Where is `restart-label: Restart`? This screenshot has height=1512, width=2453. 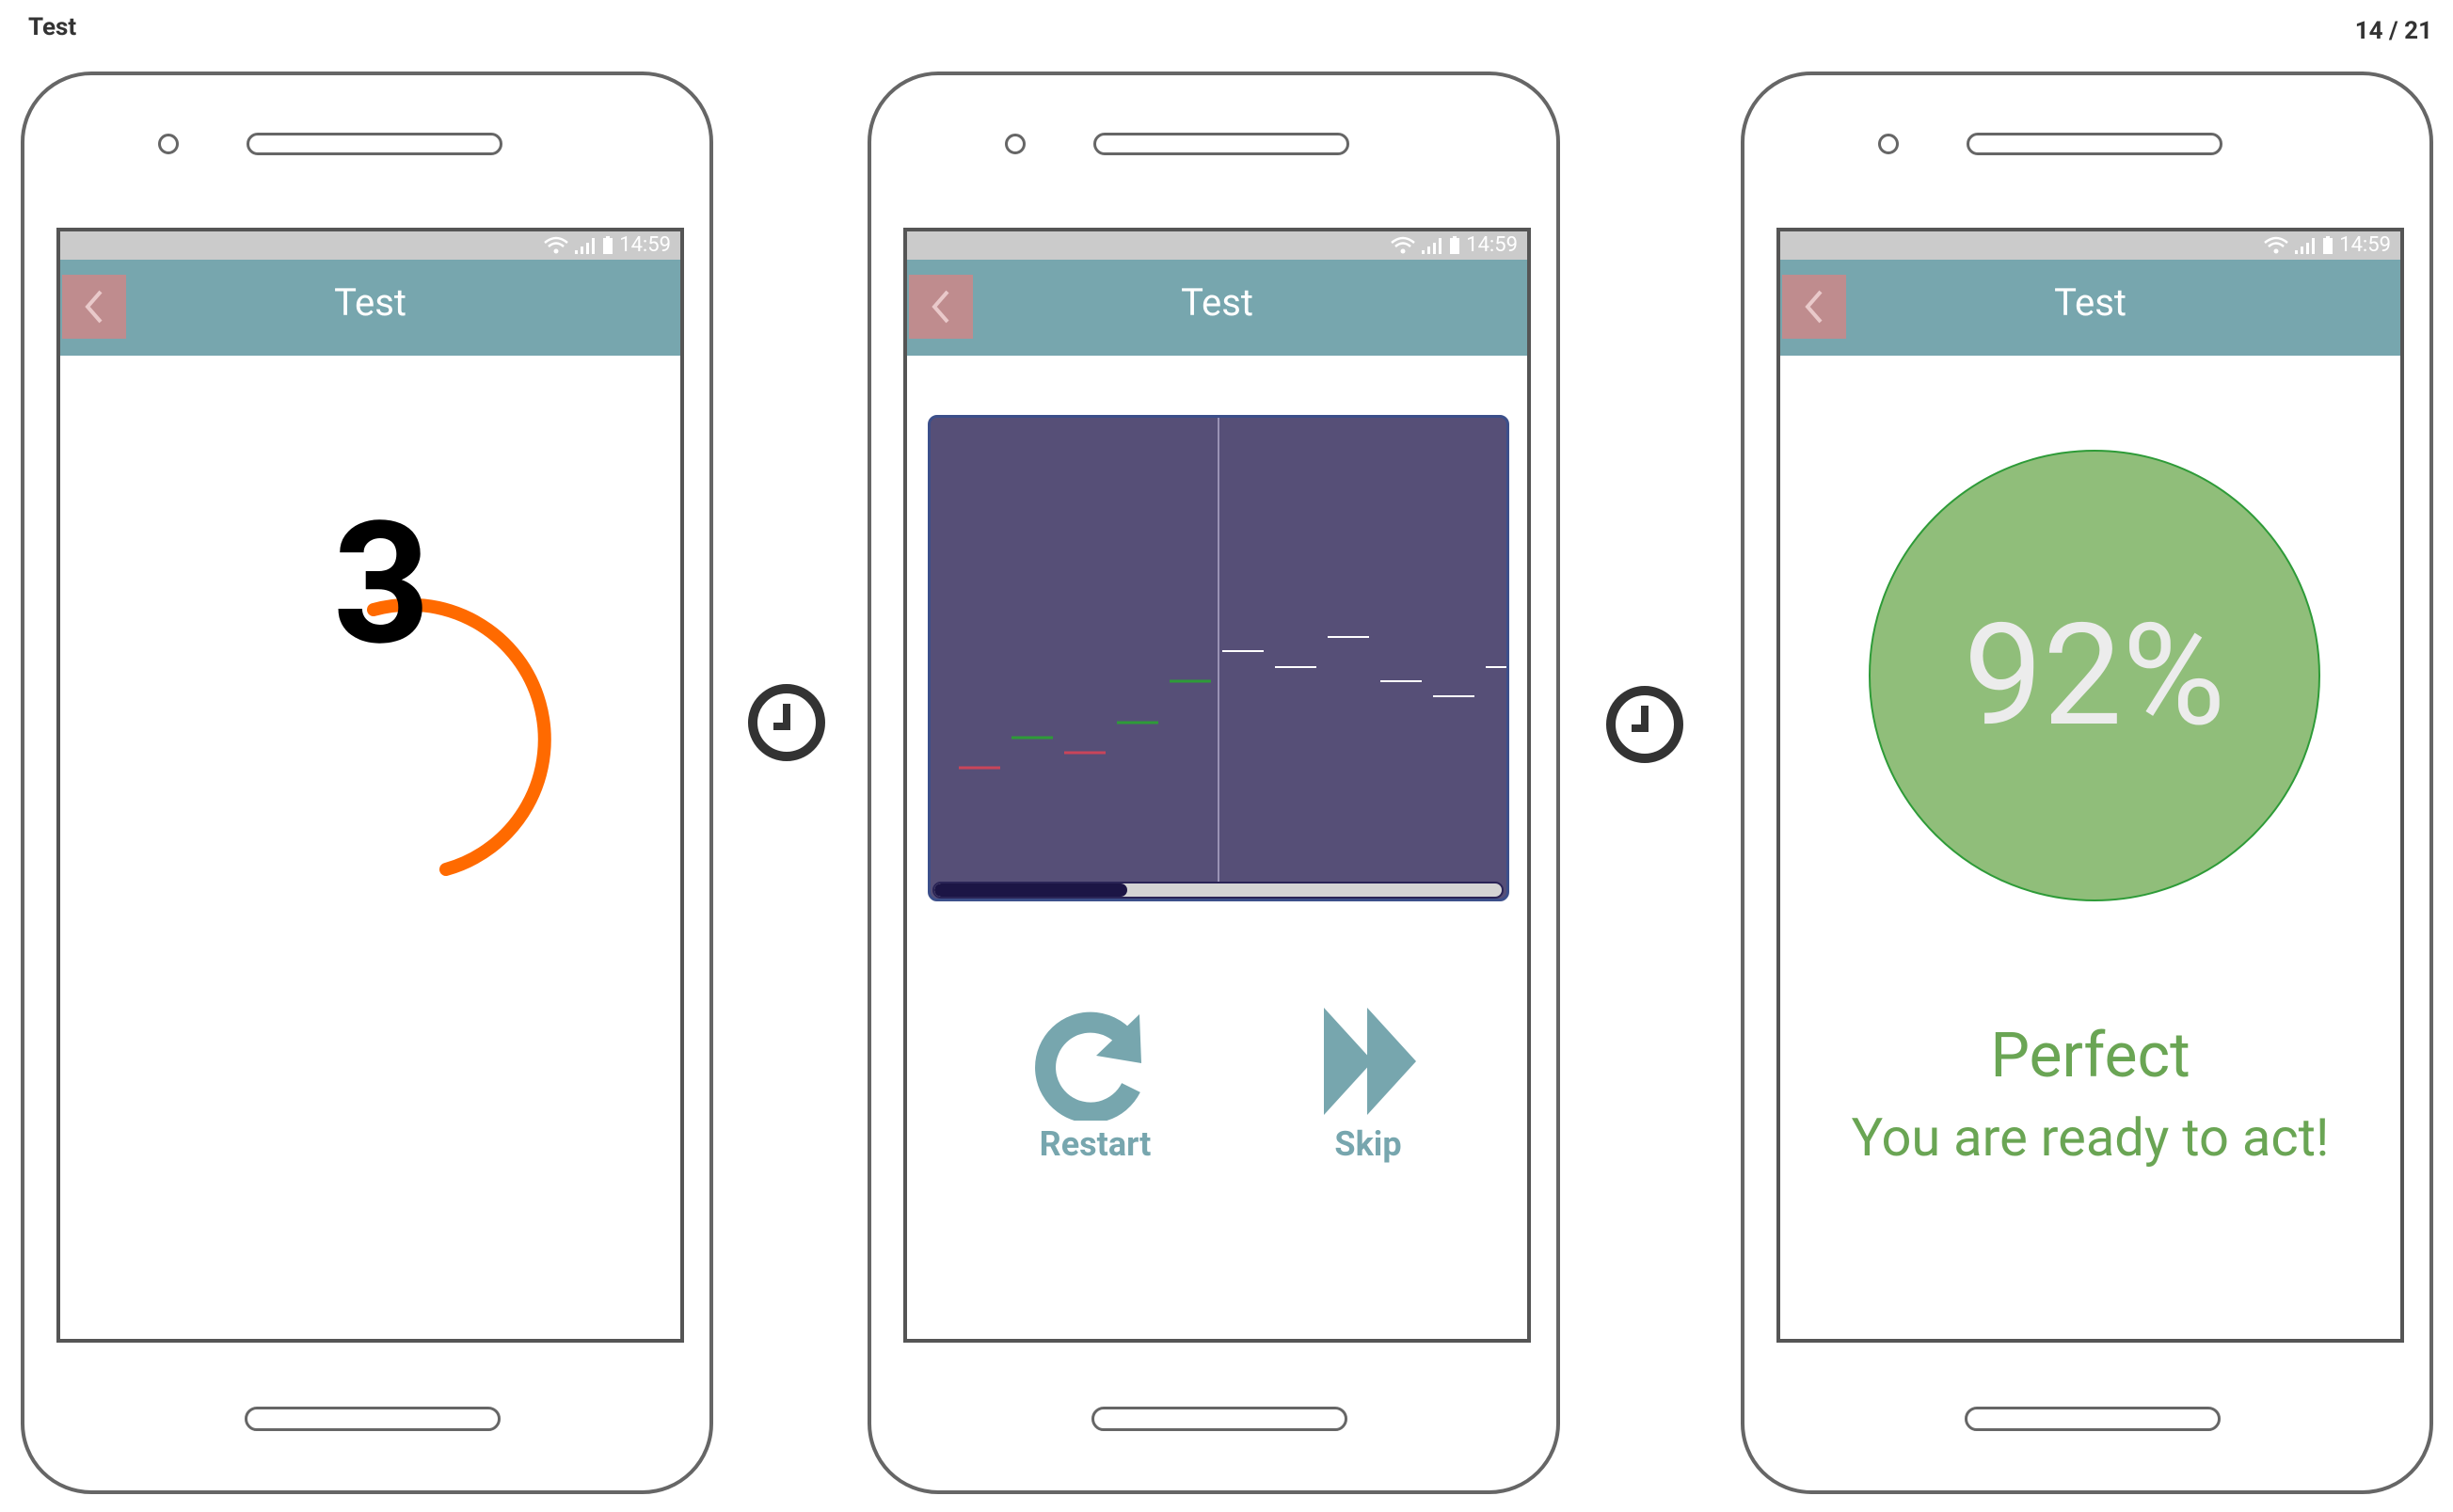 restart-label: Restart is located at coordinates (1095, 1144).